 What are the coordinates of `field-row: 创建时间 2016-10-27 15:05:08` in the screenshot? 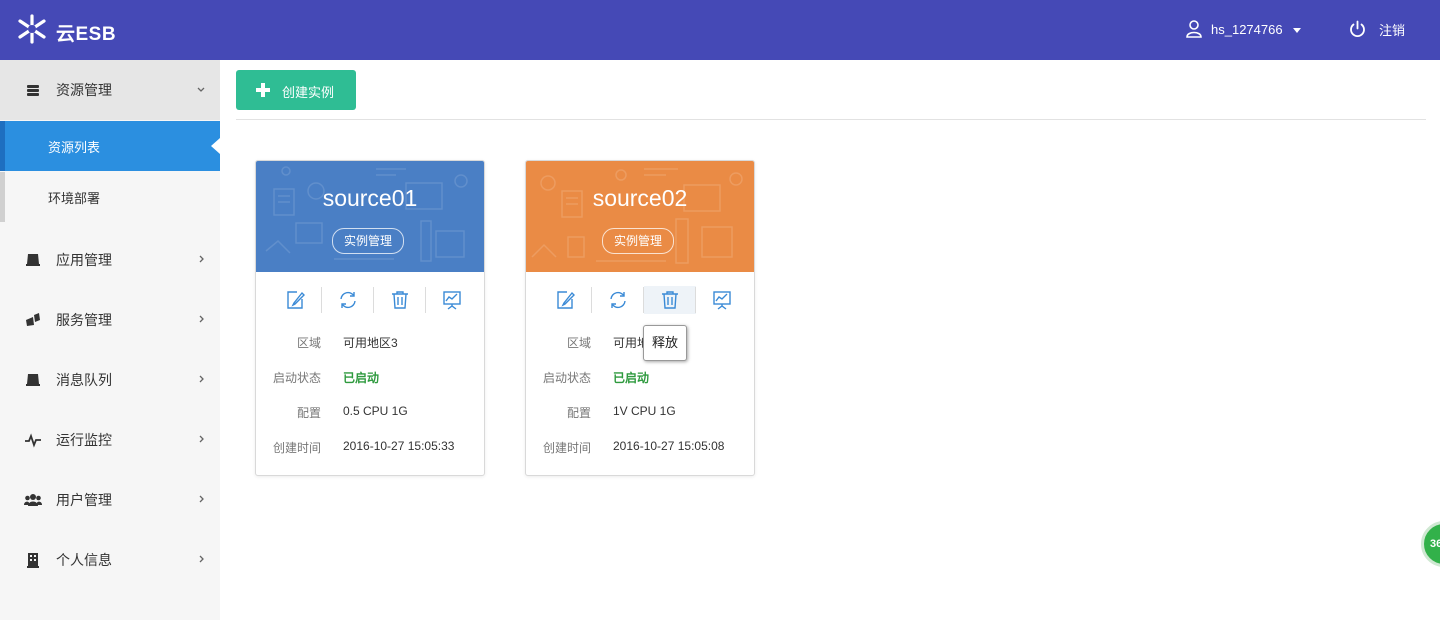 It's located at (640, 449).